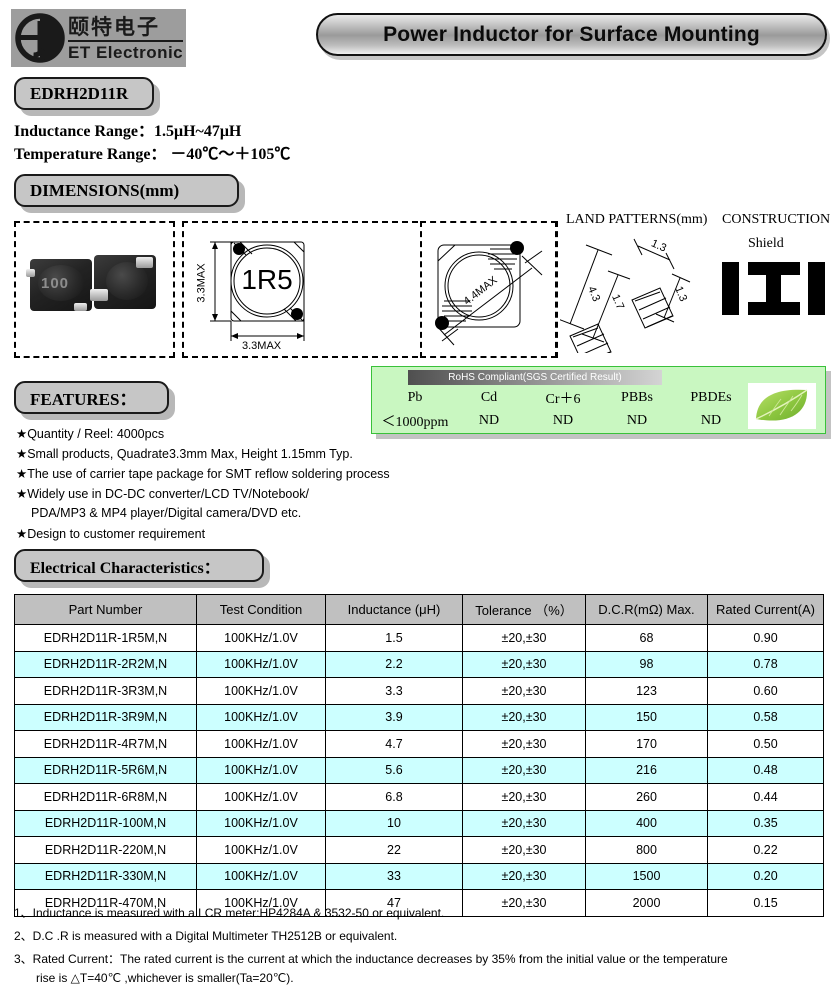 Image resolution: width=837 pixels, height=993 pixels. Describe the element at coordinates (765, 850) in the screenshot. I see `cell-rated-current: 0.22` at that location.